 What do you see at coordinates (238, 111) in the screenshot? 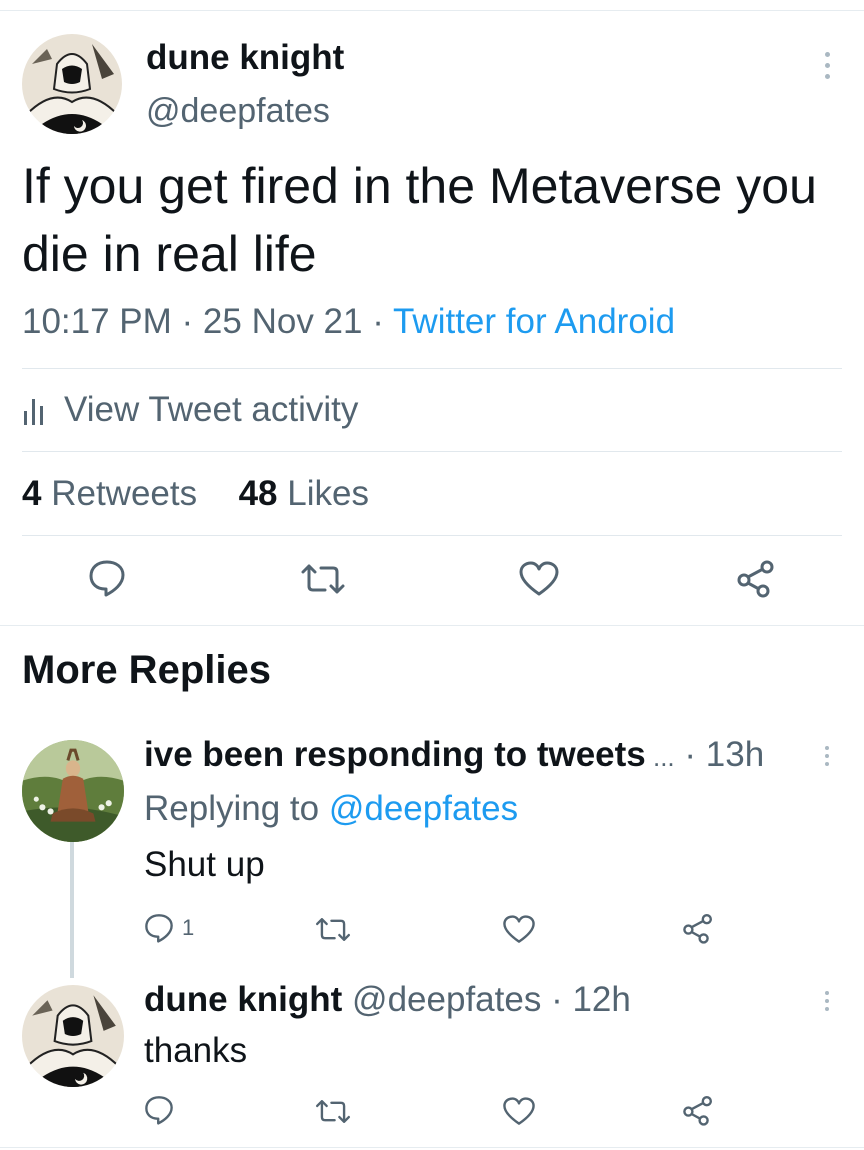
I see `author-handle: @deepfates` at bounding box center [238, 111].